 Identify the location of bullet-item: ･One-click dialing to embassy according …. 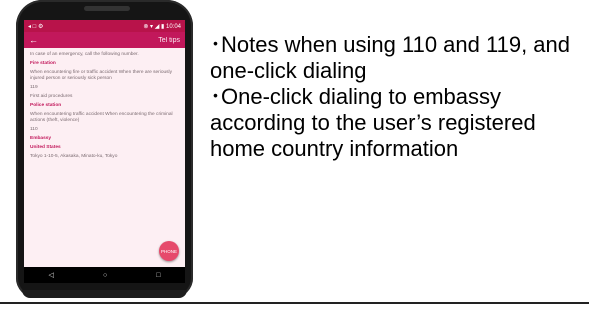
(373, 122).